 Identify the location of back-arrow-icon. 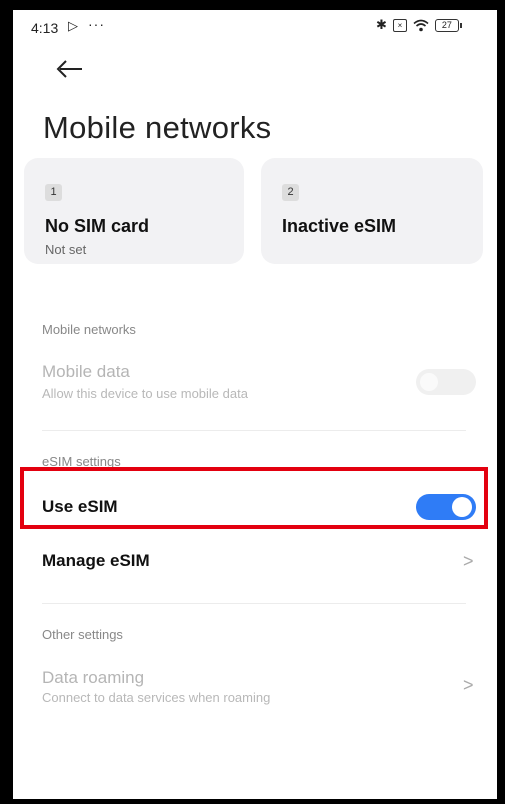
(62, 69).